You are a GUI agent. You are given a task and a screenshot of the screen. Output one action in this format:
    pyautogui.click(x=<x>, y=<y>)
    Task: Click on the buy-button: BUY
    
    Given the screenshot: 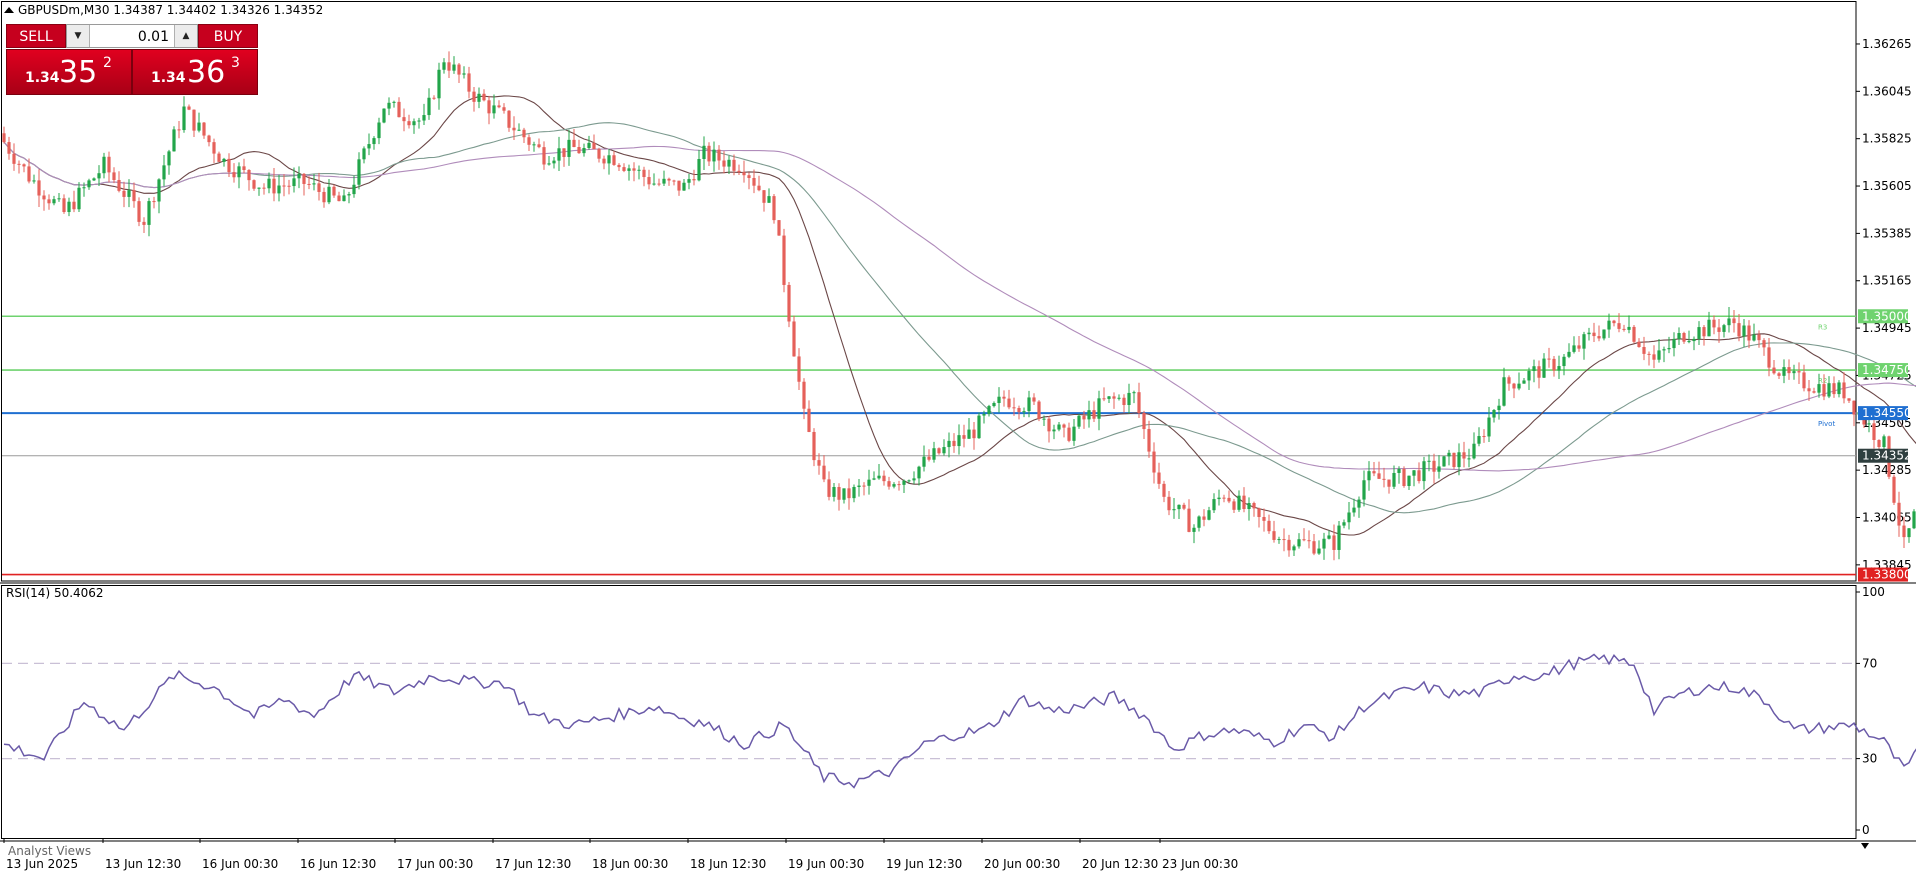 What is the action you would take?
    pyautogui.click(x=228, y=36)
    